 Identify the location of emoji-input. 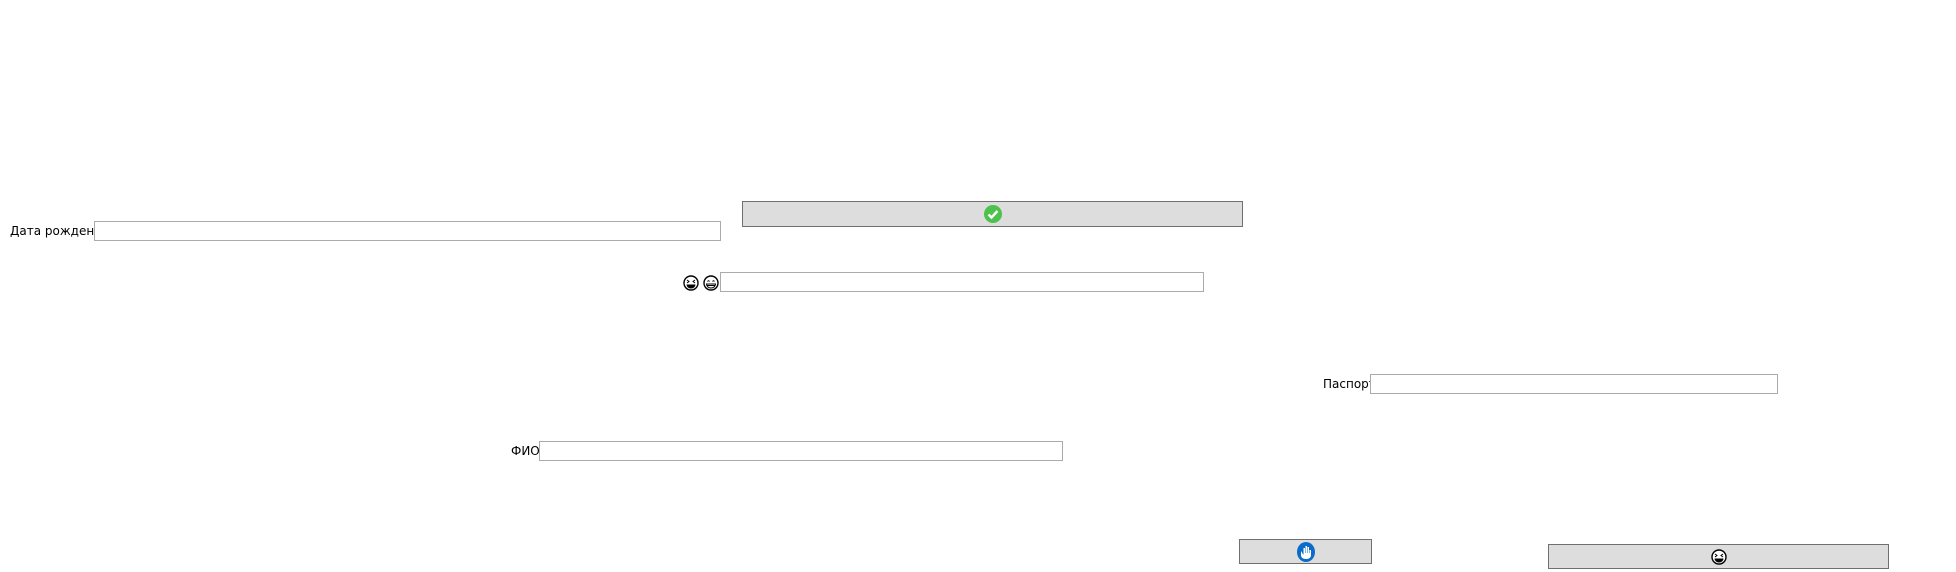
(962, 282).